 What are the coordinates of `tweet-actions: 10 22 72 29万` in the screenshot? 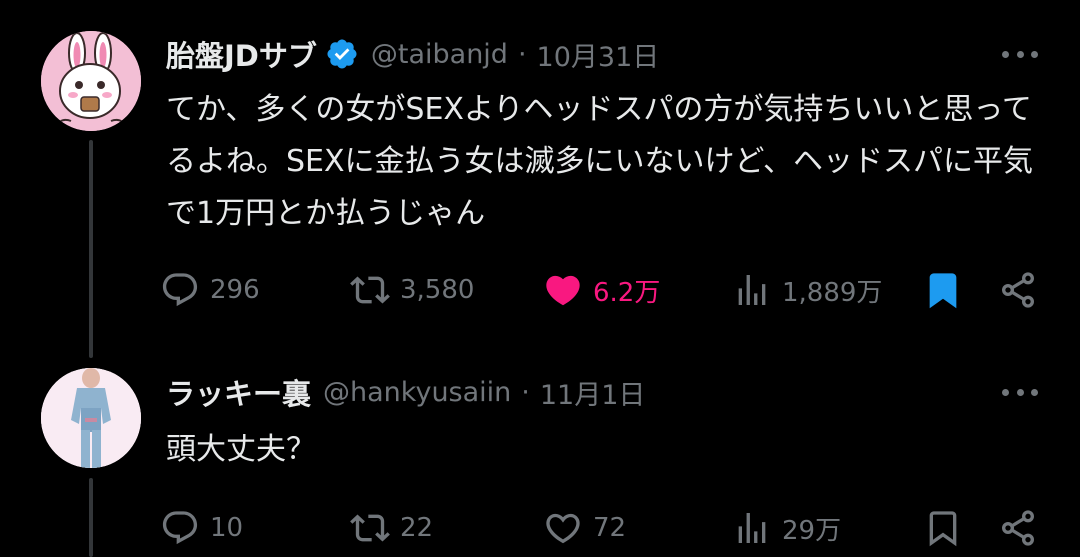 It's located at (605, 528).